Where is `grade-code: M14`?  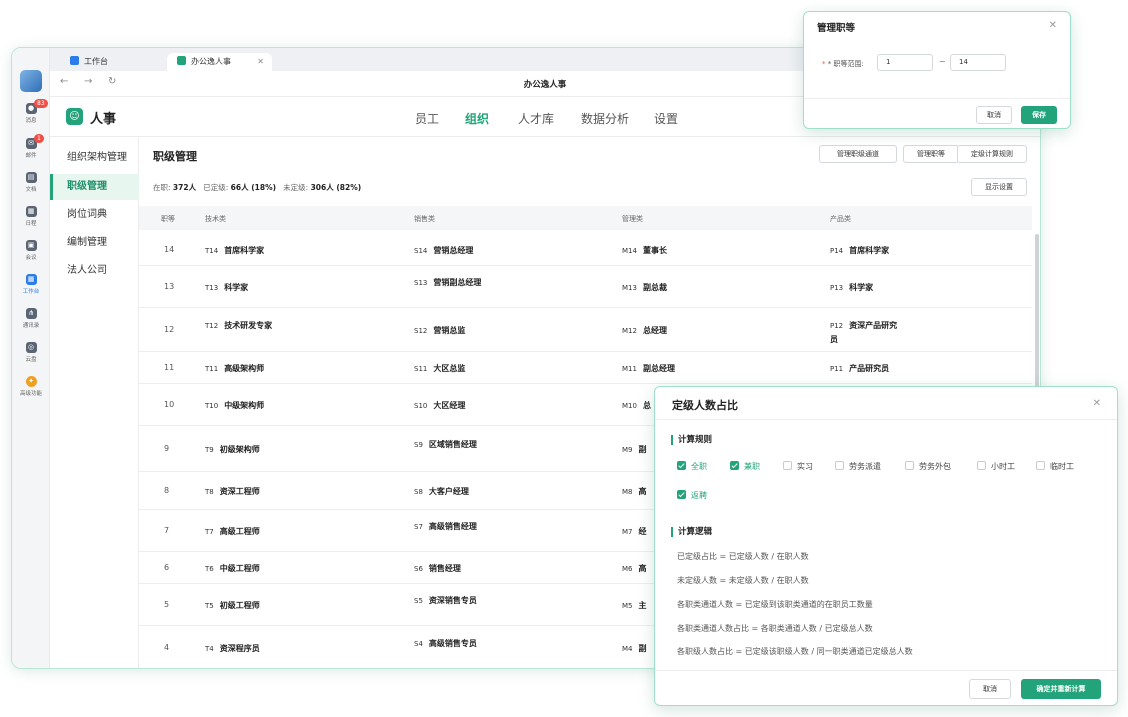
grade-code: M14 is located at coordinates (629, 251).